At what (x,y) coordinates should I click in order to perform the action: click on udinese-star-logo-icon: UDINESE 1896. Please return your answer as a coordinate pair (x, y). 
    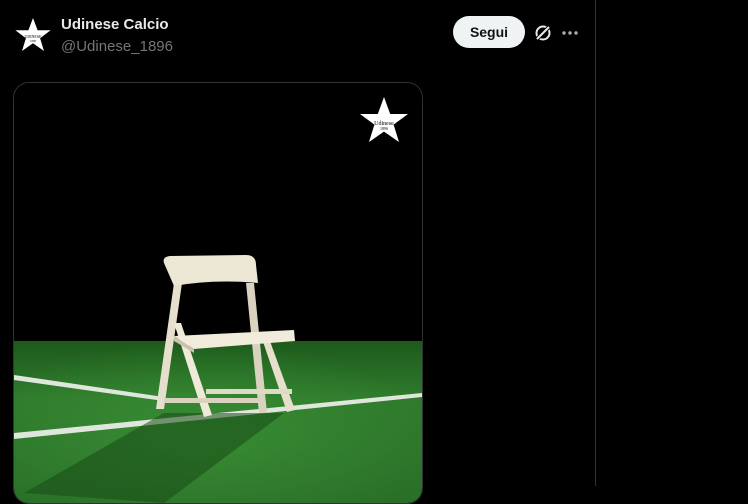
    Looking at the image, I should click on (33, 34).